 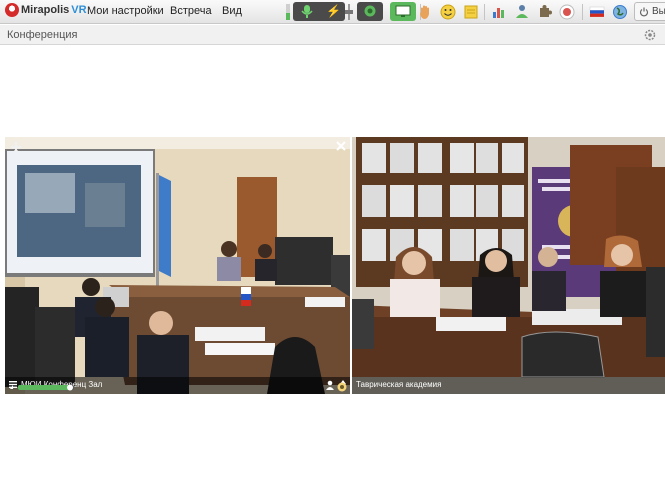 I want to click on menu-view: Вид, so click(x=232, y=11).